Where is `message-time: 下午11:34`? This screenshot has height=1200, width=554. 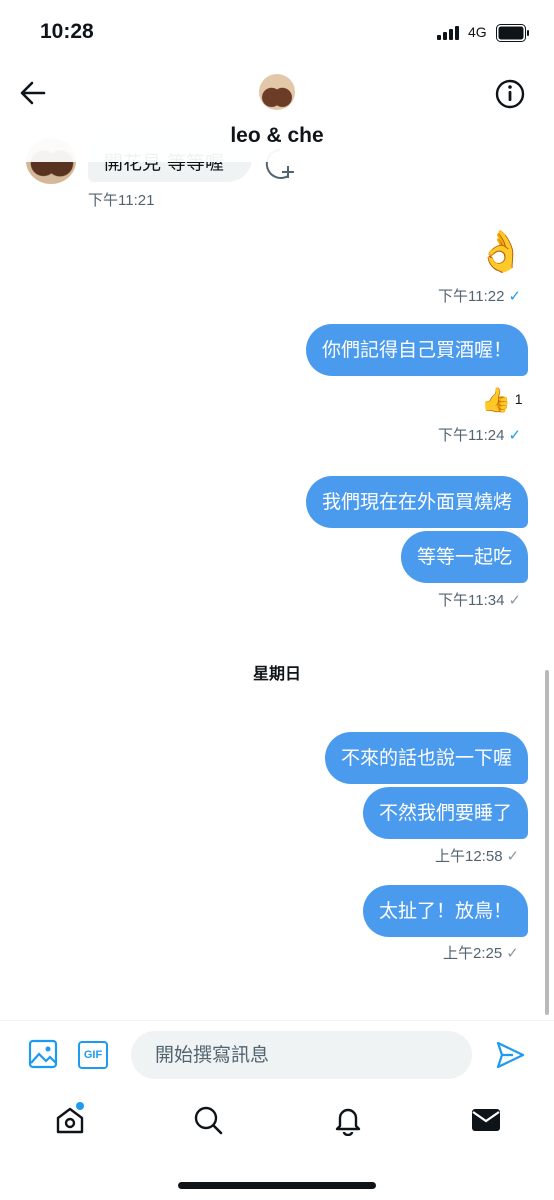
message-time: 下午11:34 is located at coordinates (471, 600).